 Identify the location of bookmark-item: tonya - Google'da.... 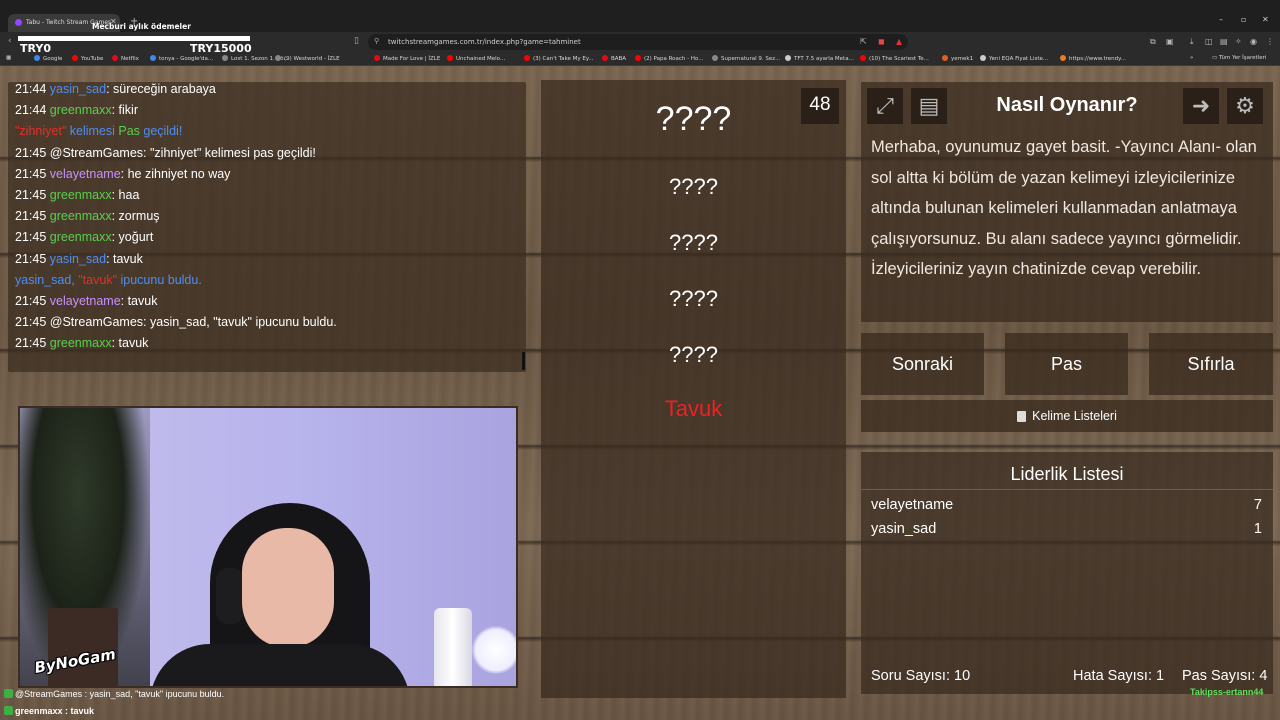
(181, 58).